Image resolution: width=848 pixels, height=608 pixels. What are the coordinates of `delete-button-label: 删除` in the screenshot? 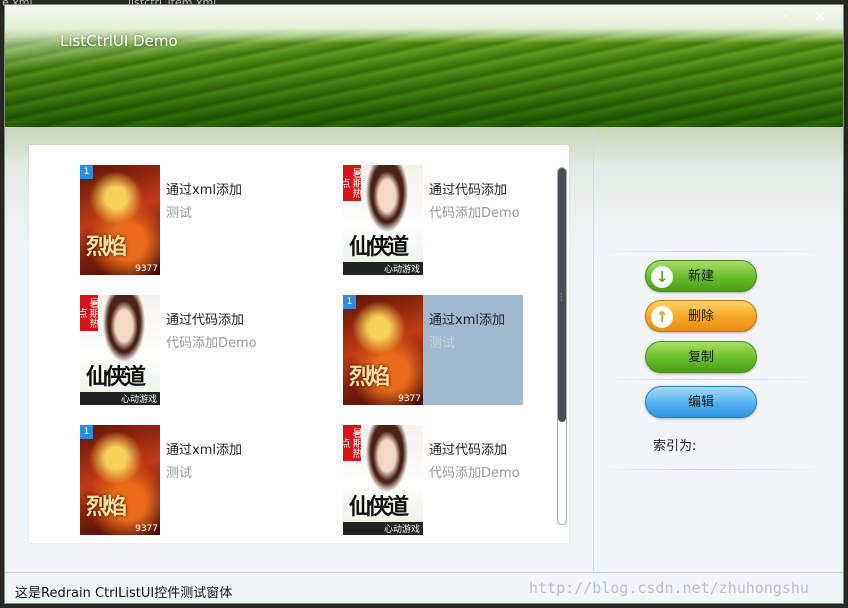 It's located at (700, 316).